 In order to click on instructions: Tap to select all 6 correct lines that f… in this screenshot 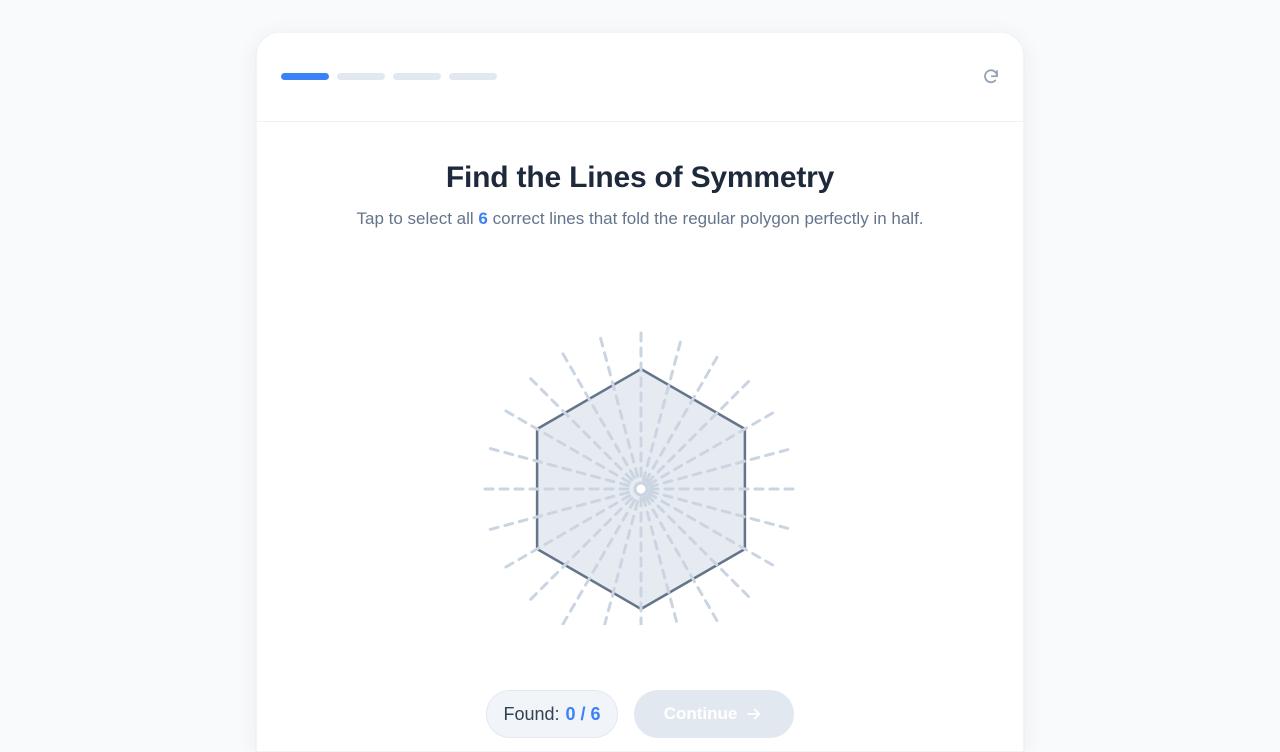, I will do `click(640, 219)`.